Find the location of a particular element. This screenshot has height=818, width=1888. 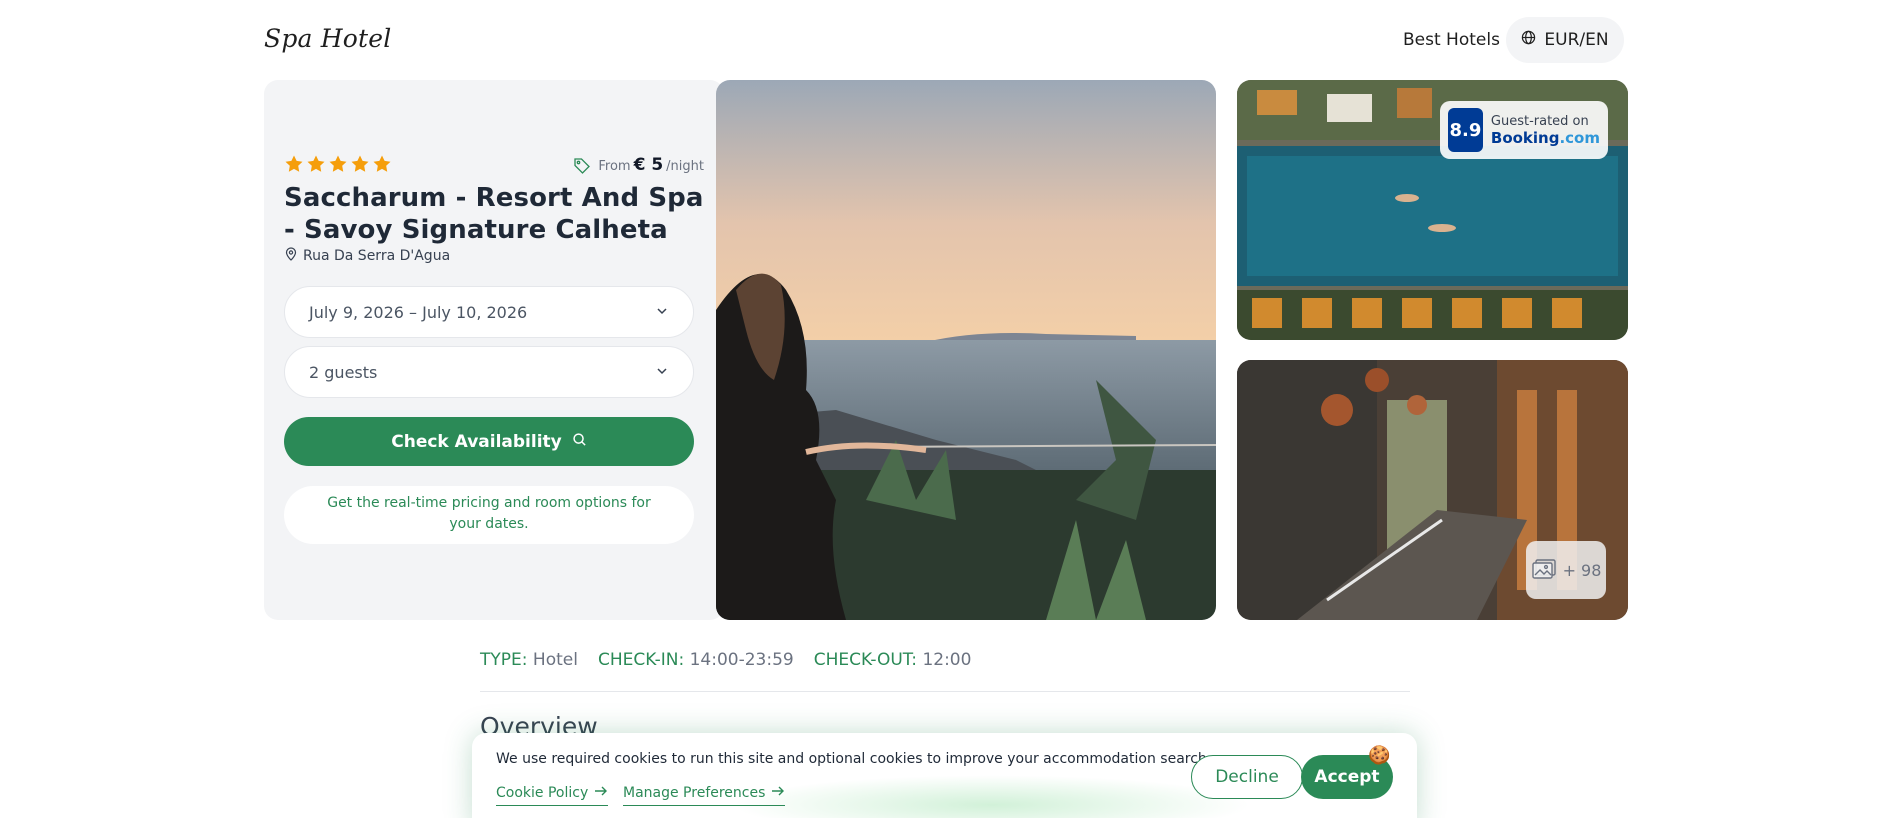

currency-language-button: EUR/EN is located at coordinates (1565, 40).